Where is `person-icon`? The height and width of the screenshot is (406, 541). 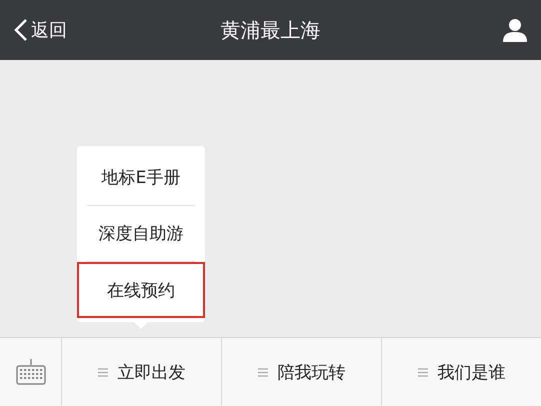 person-icon is located at coordinates (515, 30).